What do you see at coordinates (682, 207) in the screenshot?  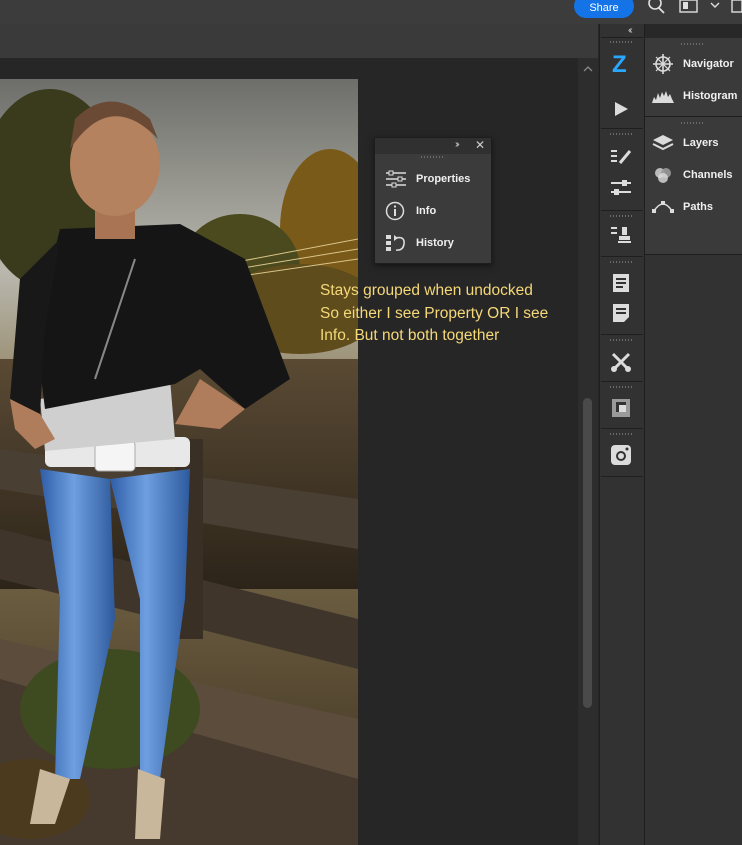 I see `panel-item-paths: Paths` at bounding box center [682, 207].